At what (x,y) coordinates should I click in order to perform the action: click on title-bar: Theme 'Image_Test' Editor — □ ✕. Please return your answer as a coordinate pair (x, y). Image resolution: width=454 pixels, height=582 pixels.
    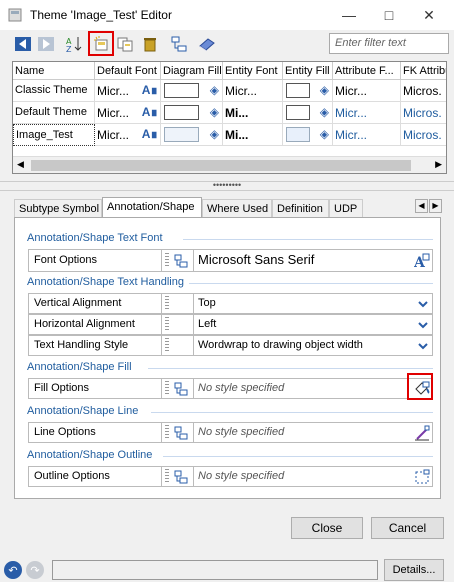
    Looking at the image, I should click on (227, 15).